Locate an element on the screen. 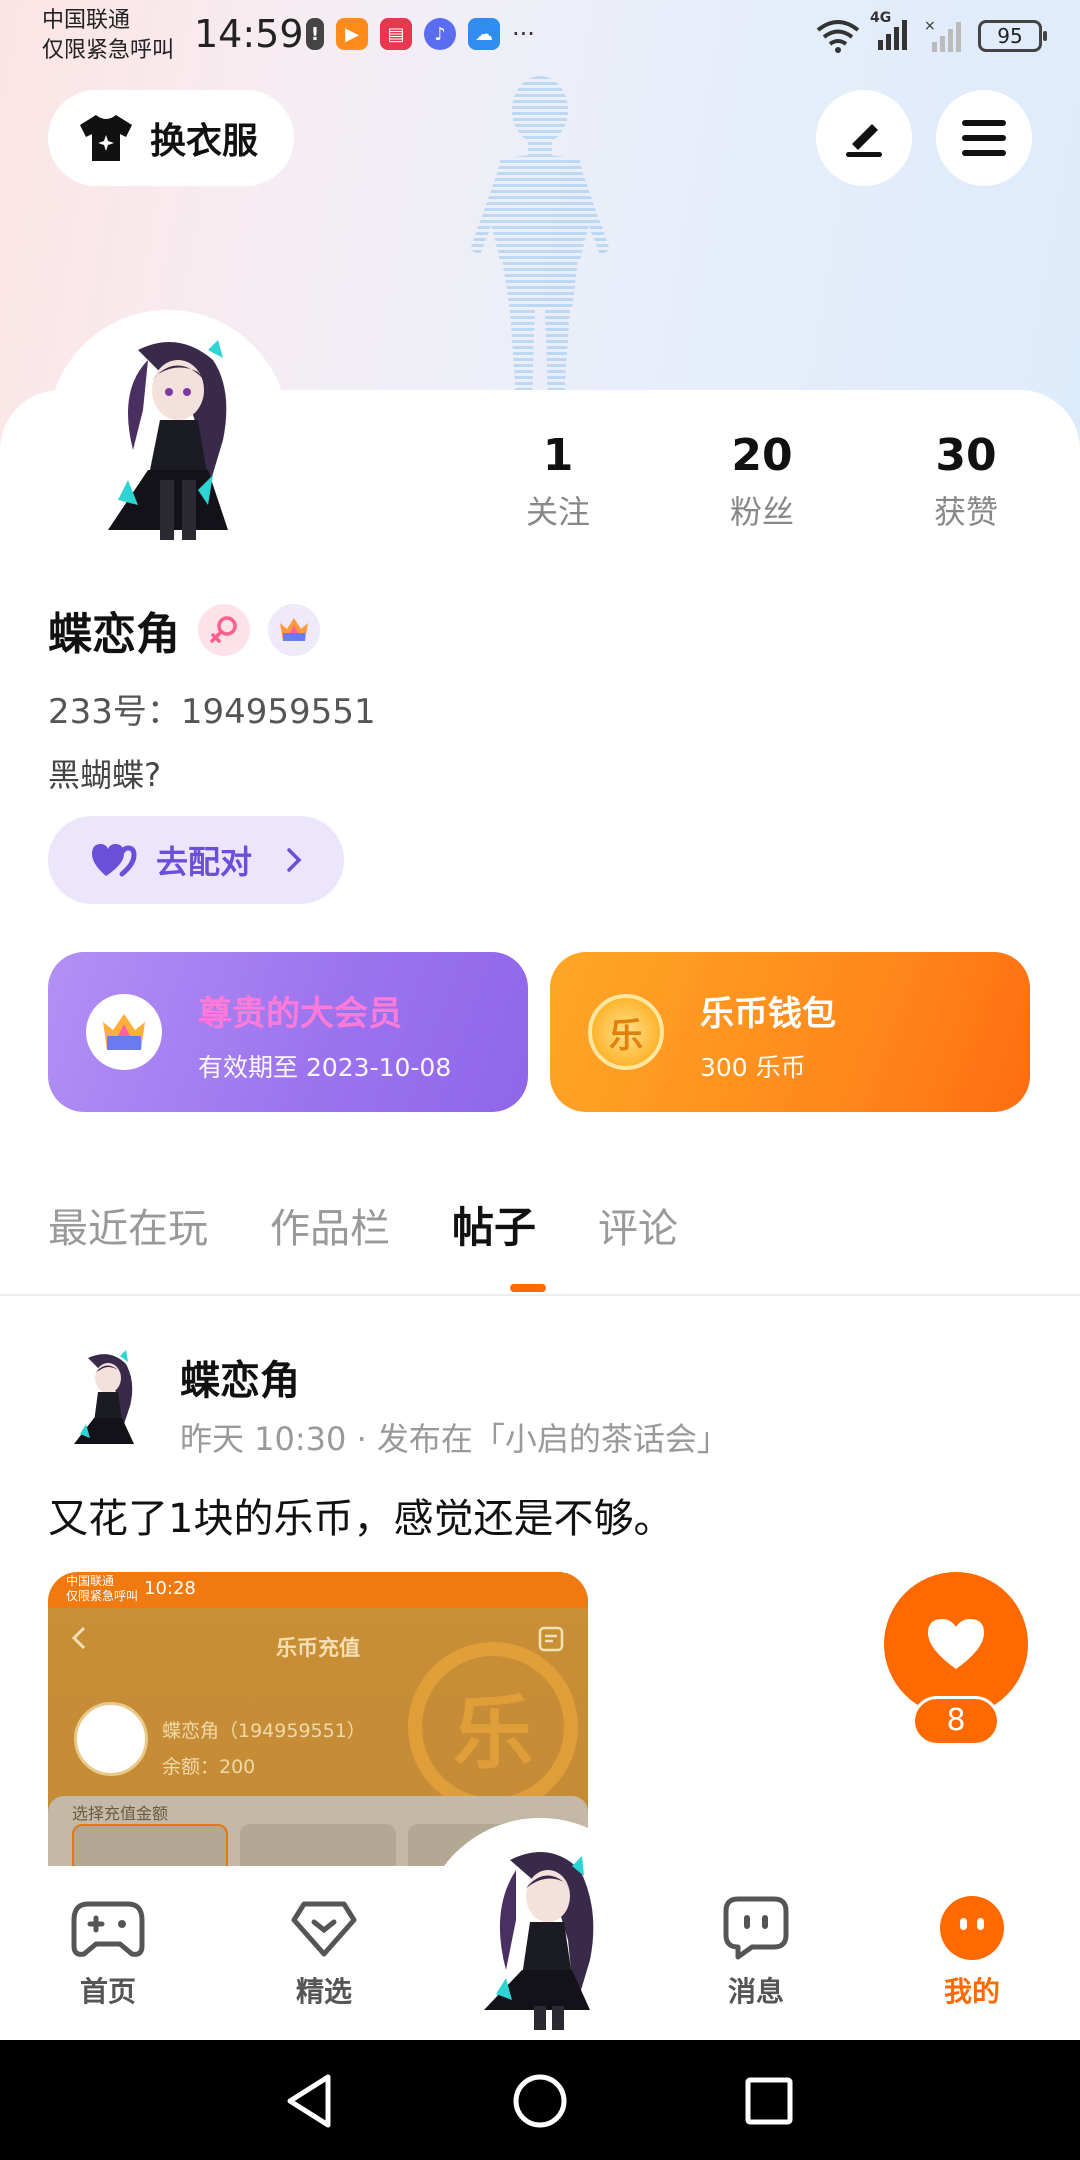 This screenshot has height=2160, width=1080. back-triangle-icon is located at coordinates (309, 2101).